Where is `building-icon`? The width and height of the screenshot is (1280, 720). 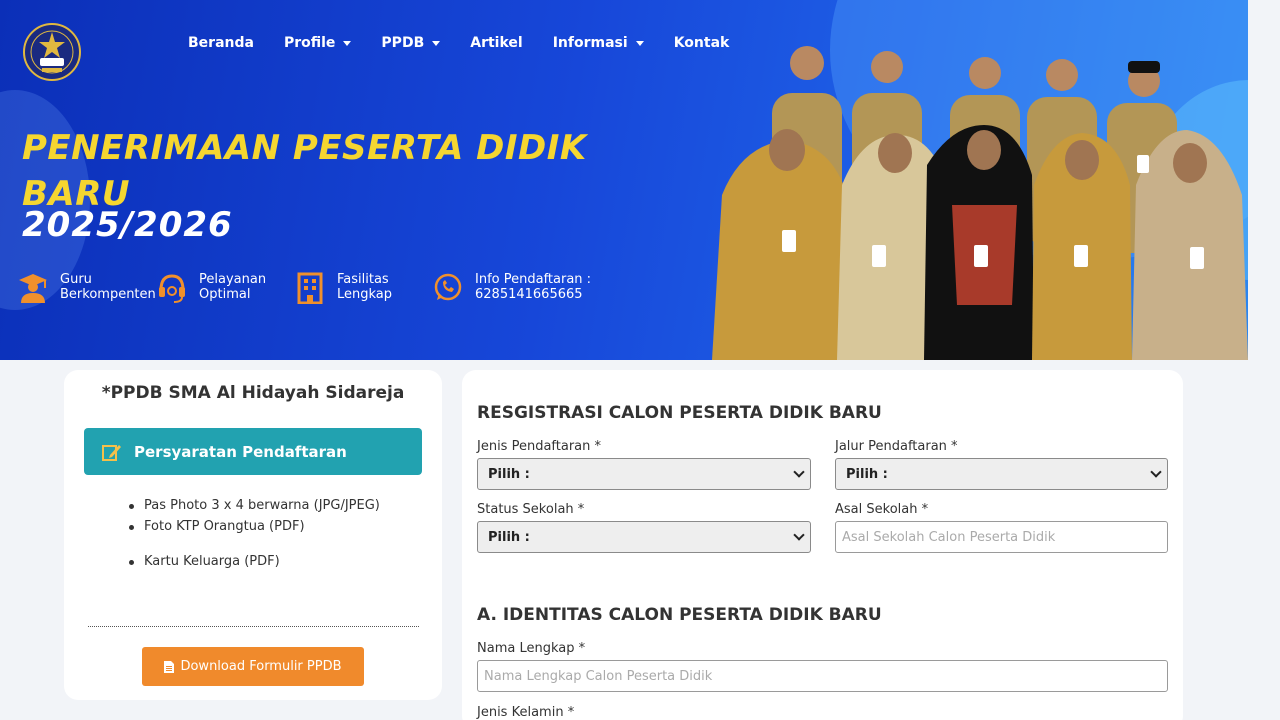 building-icon is located at coordinates (310, 288).